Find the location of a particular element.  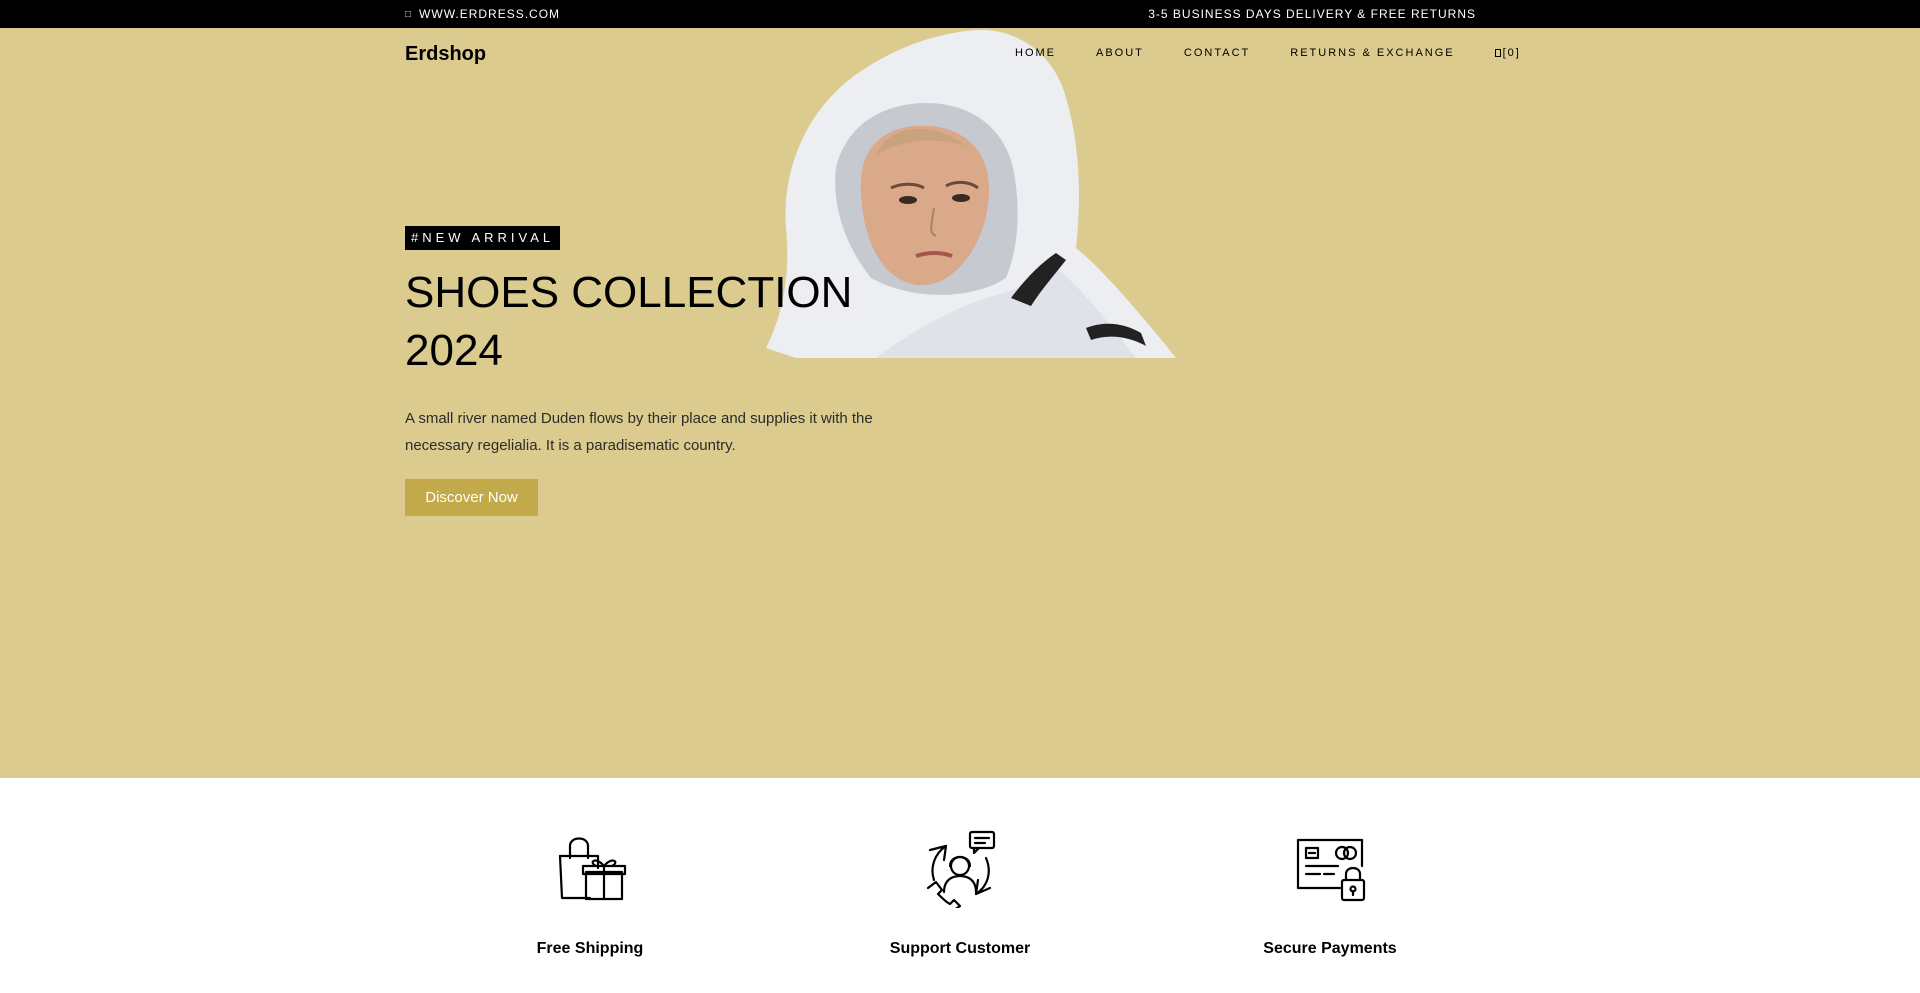

secure-card-icon is located at coordinates (1331, 870).